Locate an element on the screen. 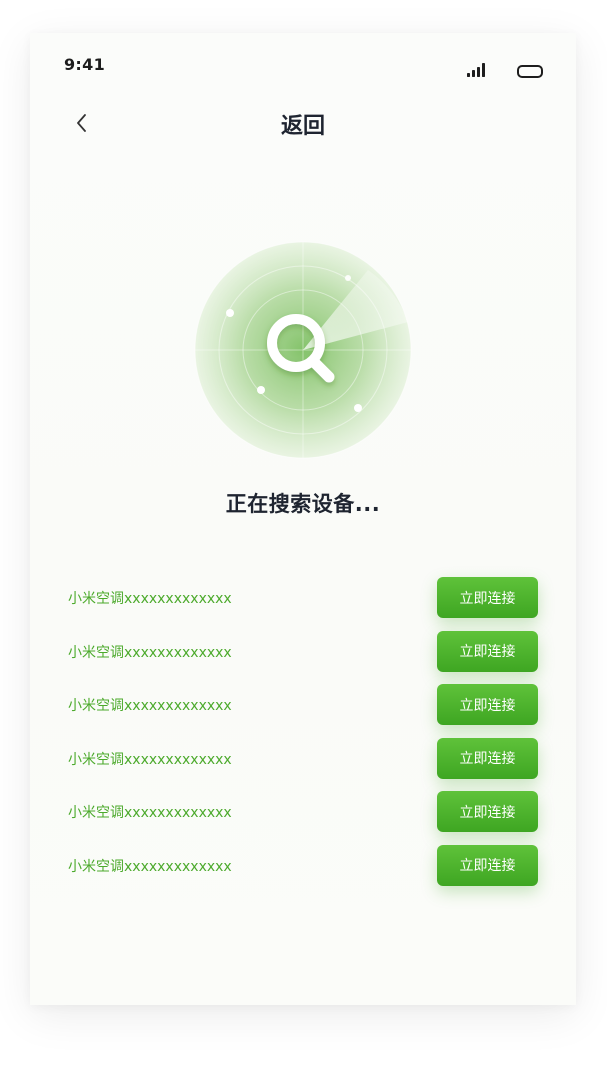 This screenshot has height=1080, width=607. battery-icon is located at coordinates (530, 71).